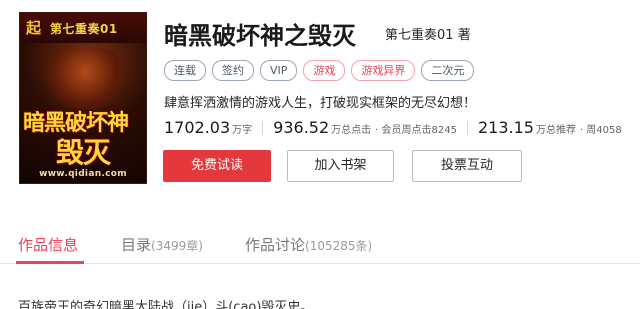 This screenshot has height=309, width=640. I want to click on tag-subcategory: 游戏异界, so click(383, 70).